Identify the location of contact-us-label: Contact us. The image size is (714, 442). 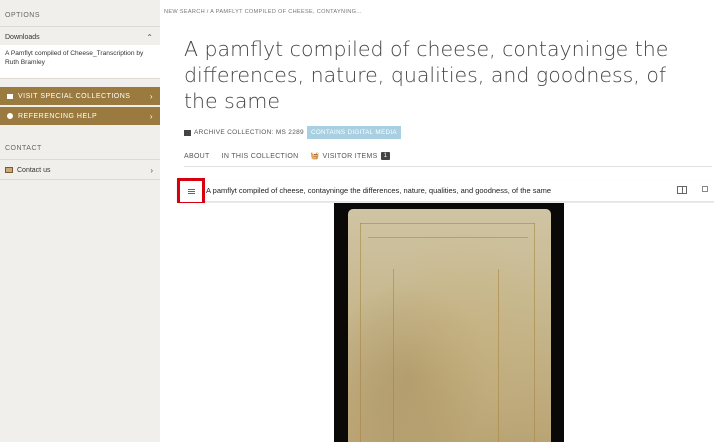
(34, 170).